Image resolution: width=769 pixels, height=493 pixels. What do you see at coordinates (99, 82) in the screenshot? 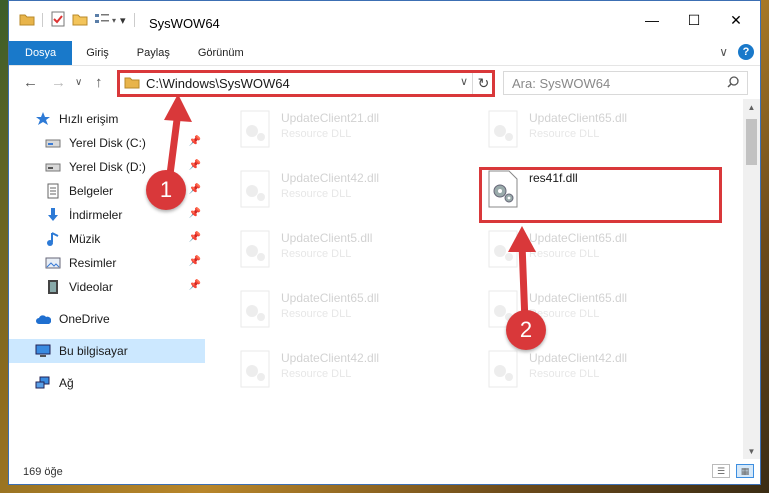
I see `up-button: ↑` at bounding box center [99, 82].